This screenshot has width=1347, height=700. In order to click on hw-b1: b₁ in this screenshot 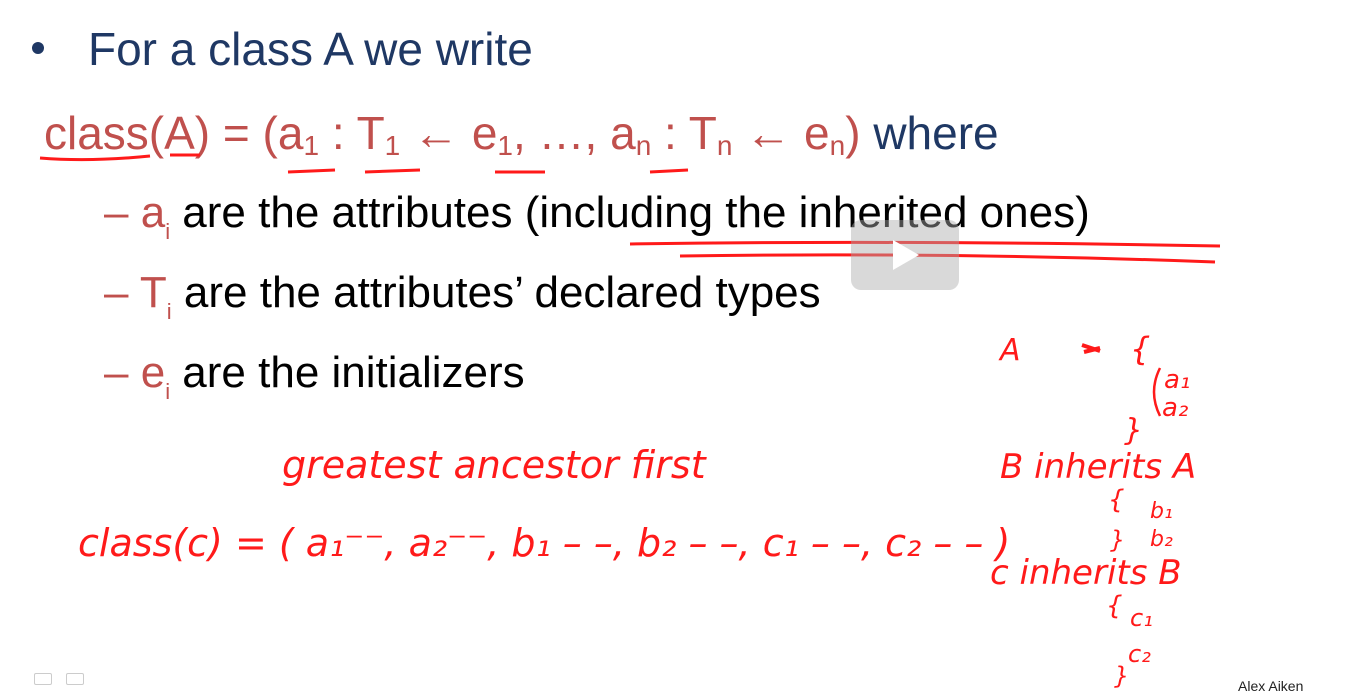, I will do `click(1161, 511)`.